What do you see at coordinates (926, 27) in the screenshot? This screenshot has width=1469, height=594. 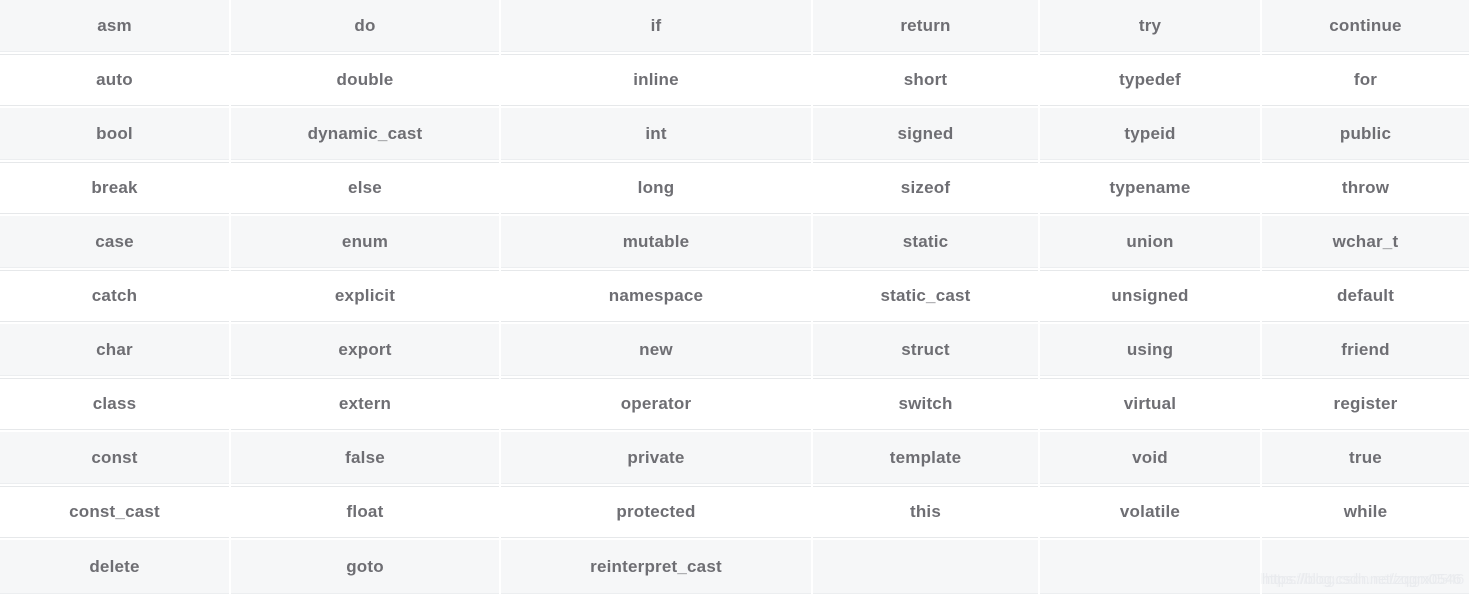 I see `keyword-cell: return` at bounding box center [926, 27].